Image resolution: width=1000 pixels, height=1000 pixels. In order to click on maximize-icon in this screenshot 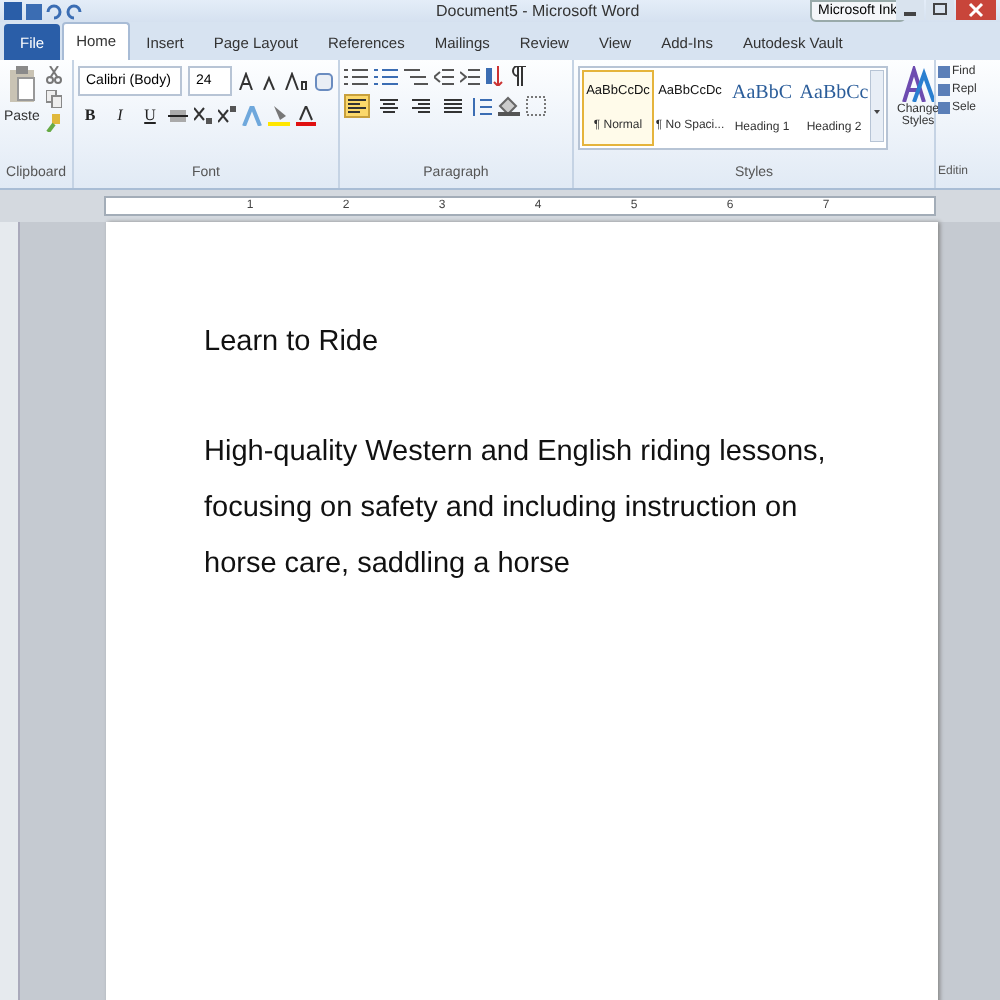, I will do `click(940, 10)`.